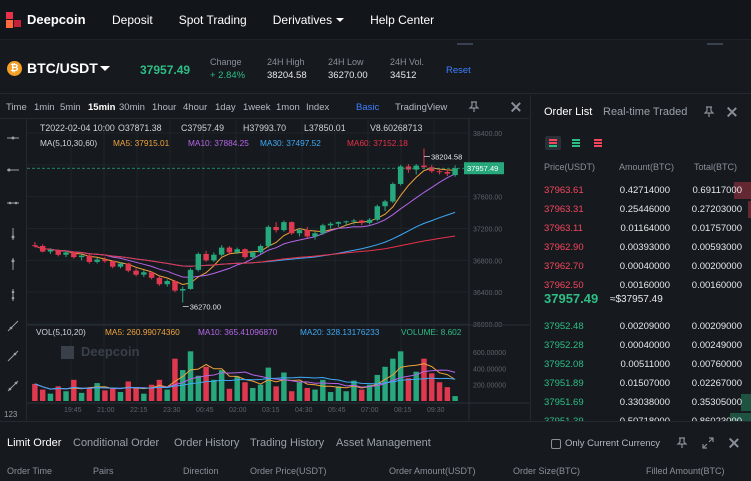 The height and width of the screenshot is (481, 751). What do you see at coordinates (132, 107) in the screenshot?
I see `tf-30min: 30min` at bounding box center [132, 107].